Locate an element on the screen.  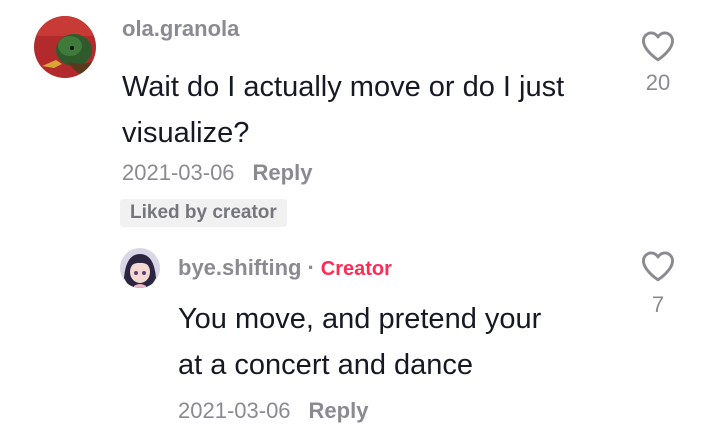
comment-text-line: Wait do I actually move or do I just is located at coordinates (343, 87).